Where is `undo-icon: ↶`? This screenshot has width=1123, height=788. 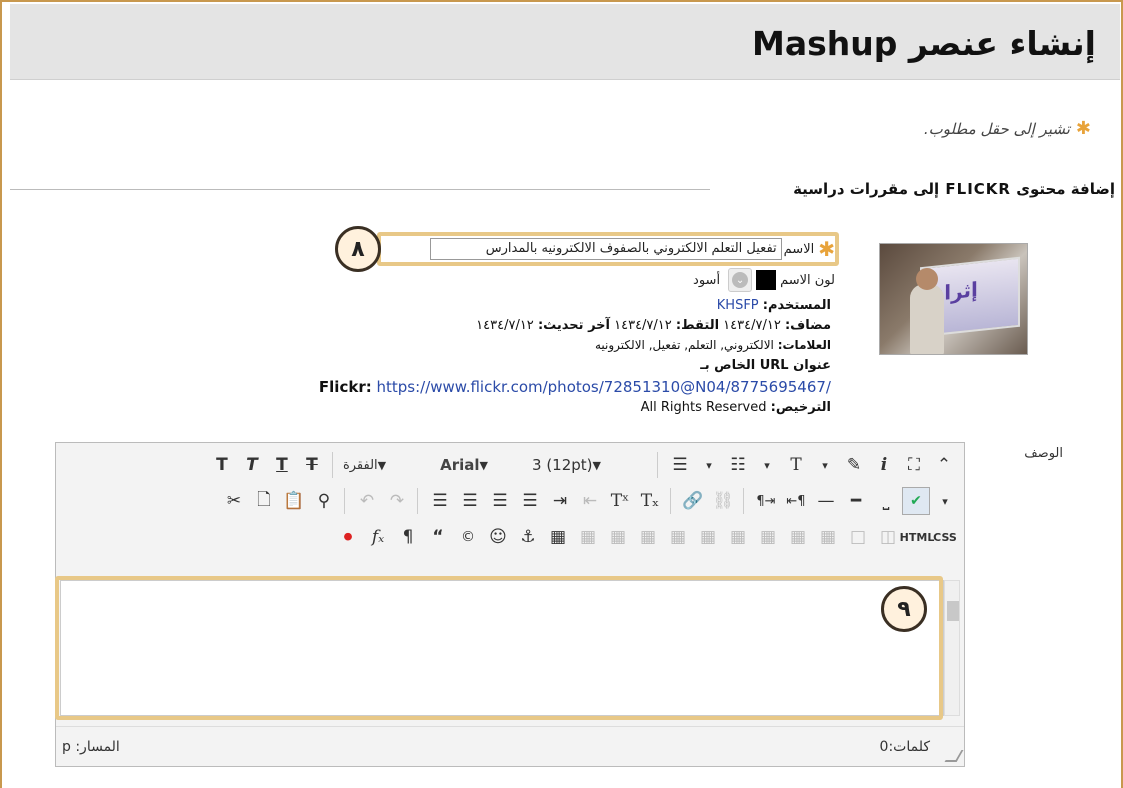
undo-icon: ↶ is located at coordinates (367, 501).